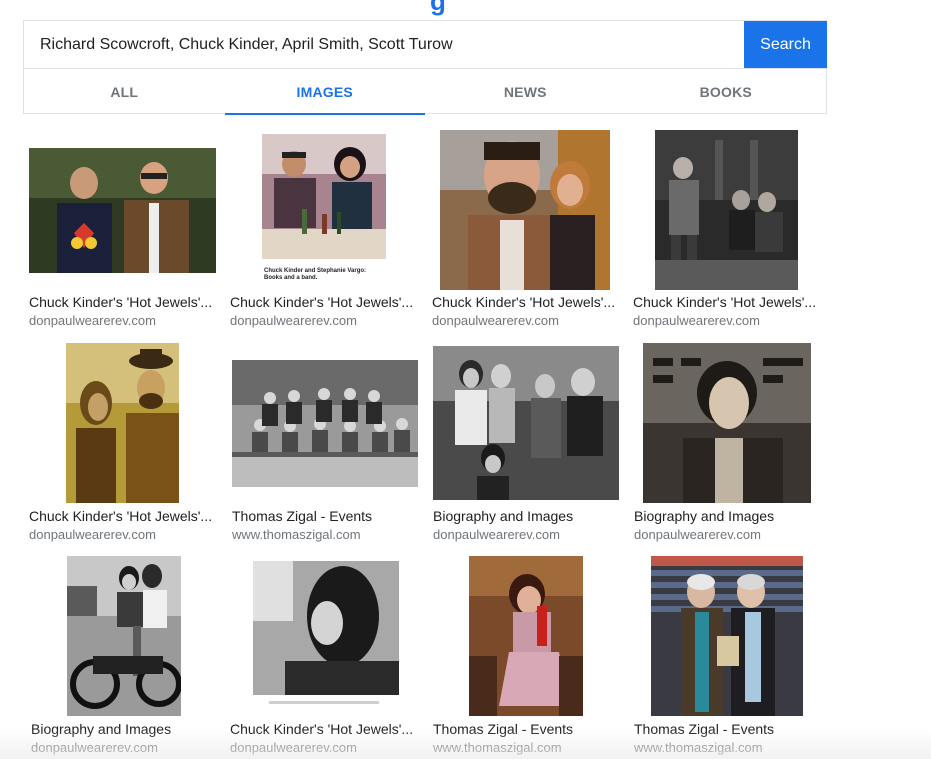  Describe the element at coordinates (122, 210) in the screenshot. I see `two-men-portrait-photo` at that location.